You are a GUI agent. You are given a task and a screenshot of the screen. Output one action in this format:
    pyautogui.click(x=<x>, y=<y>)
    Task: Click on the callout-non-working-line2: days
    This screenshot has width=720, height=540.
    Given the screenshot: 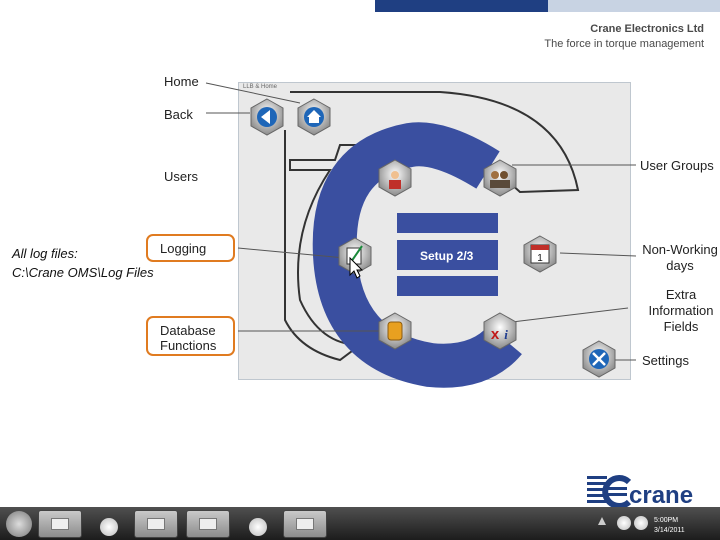 What is the action you would take?
    pyautogui.click(x=680, y=265)
    